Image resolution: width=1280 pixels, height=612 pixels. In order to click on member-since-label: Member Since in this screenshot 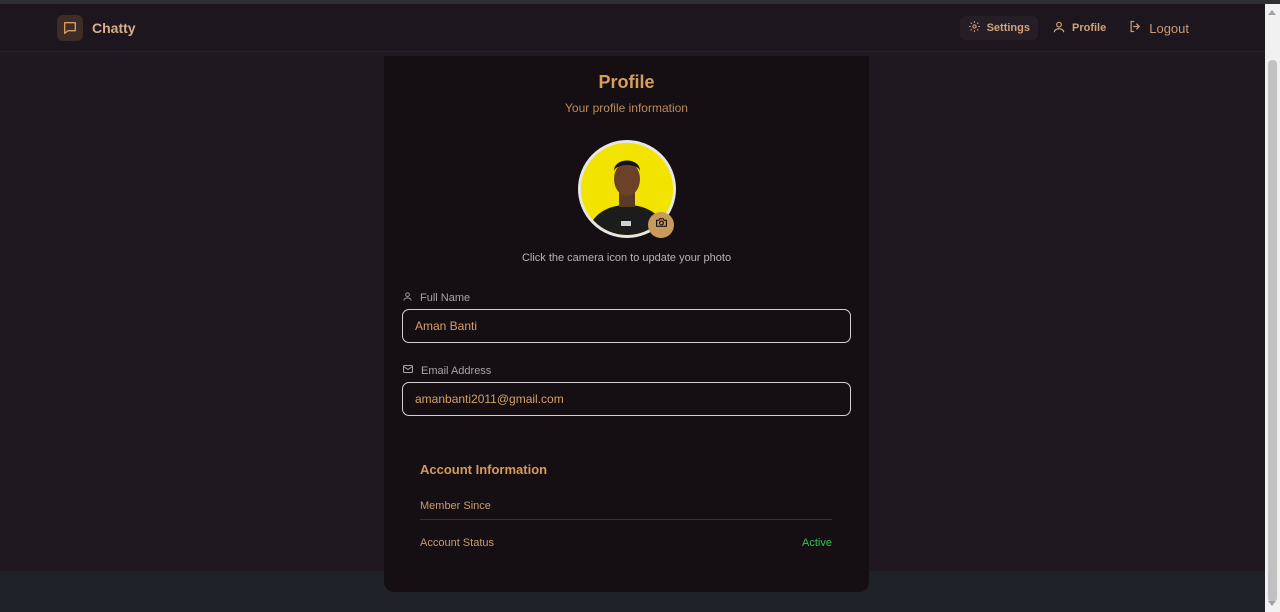, I will do `click(455, 506)`.